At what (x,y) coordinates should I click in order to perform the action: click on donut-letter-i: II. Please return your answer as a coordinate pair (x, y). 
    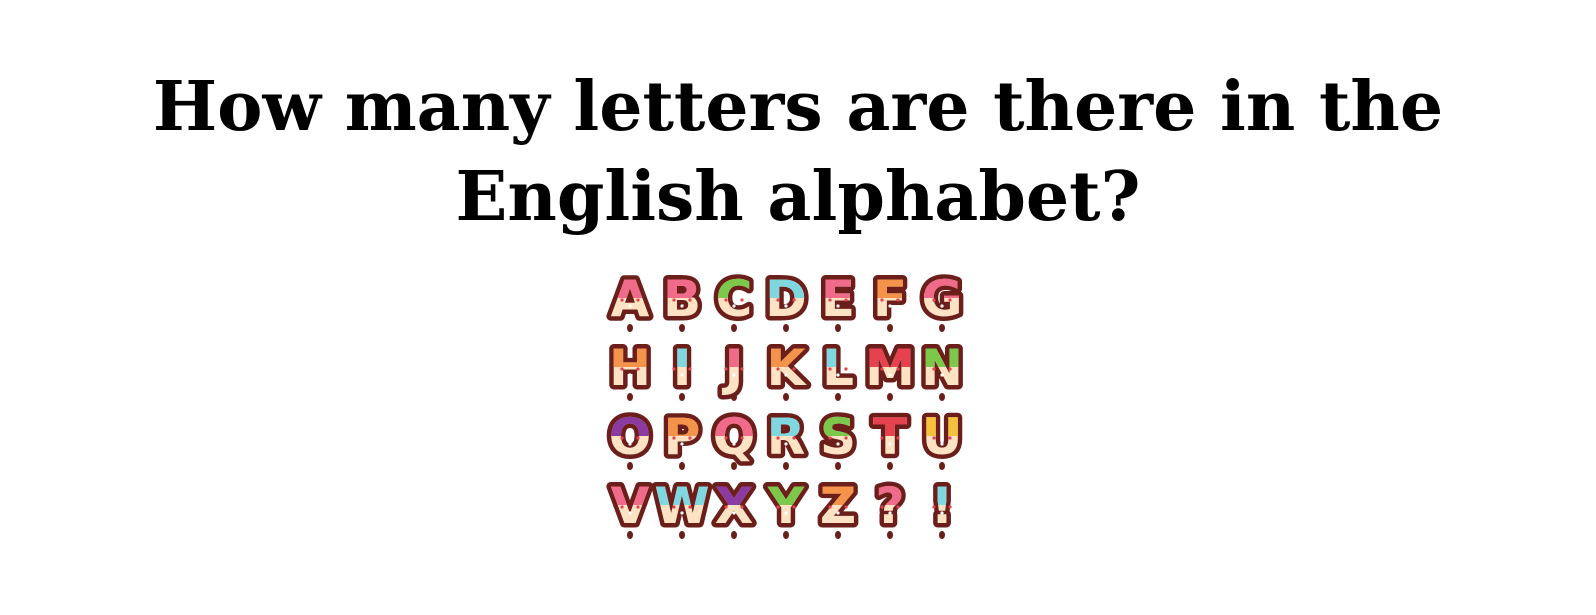
    Looking at the image, I should click on (682, 368).